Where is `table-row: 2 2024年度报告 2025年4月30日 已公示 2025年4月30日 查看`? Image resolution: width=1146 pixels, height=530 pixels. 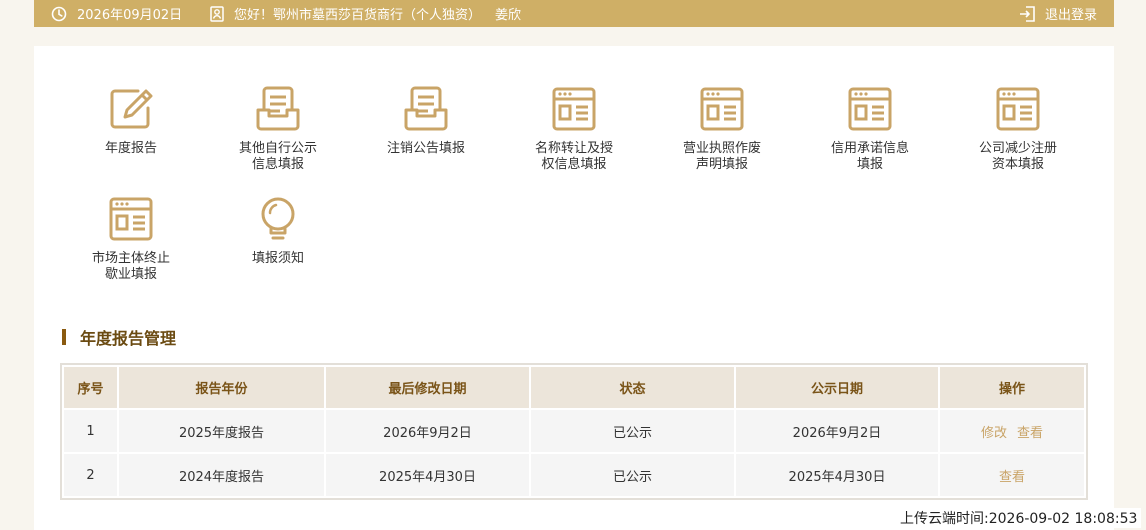
table-row: 2 2024年度报告 2025年4月30日 已公示 2025年4月30日 查看 is located at coordinates (574, 475).